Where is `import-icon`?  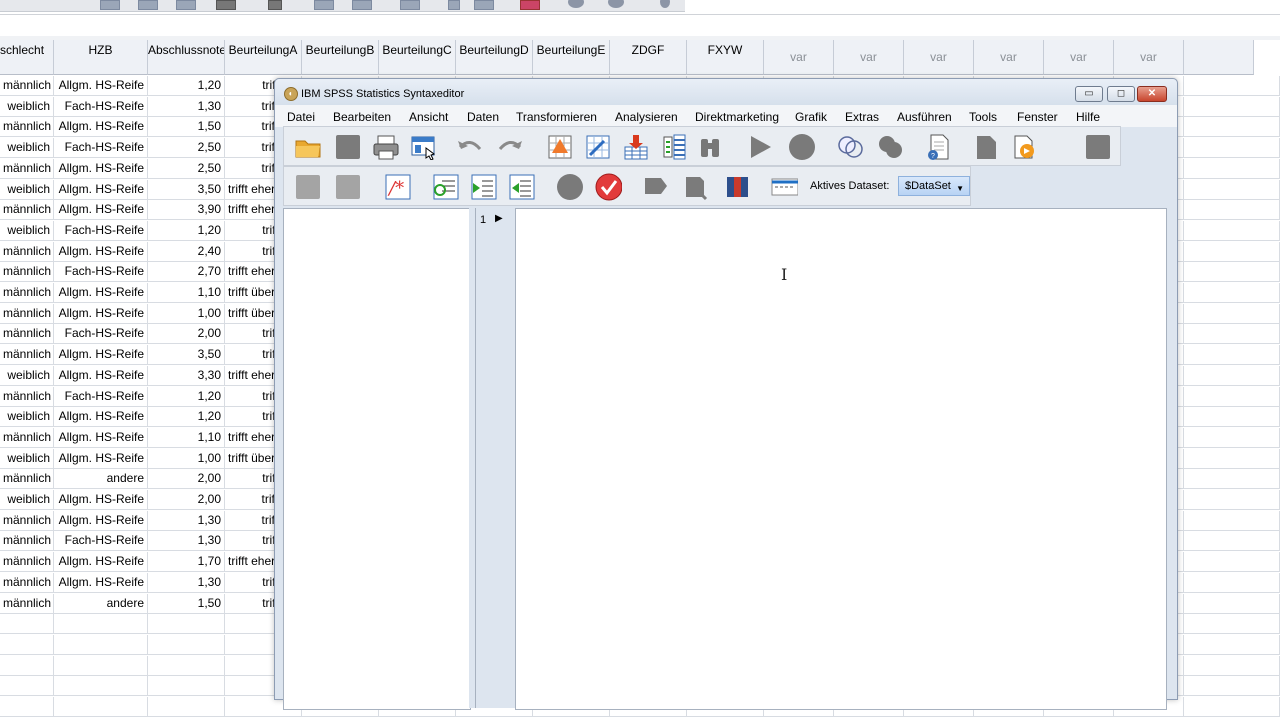 import-icon is located at coordinates (636, 147).